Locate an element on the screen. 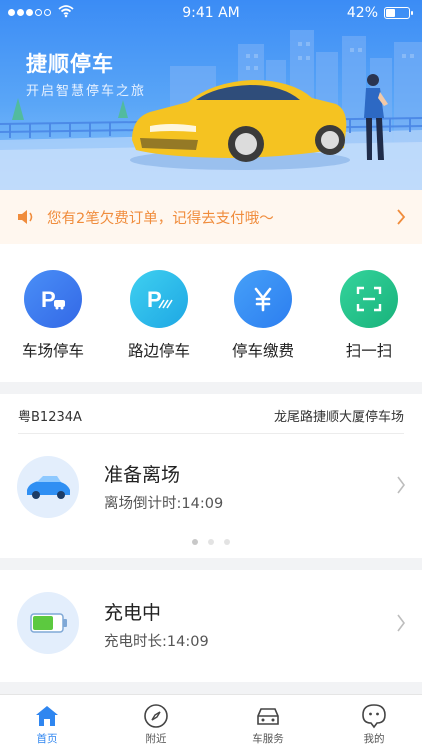  leave-status-row: 准备离场 离场倒计时:14:09 is located at coordinates (211, 501).